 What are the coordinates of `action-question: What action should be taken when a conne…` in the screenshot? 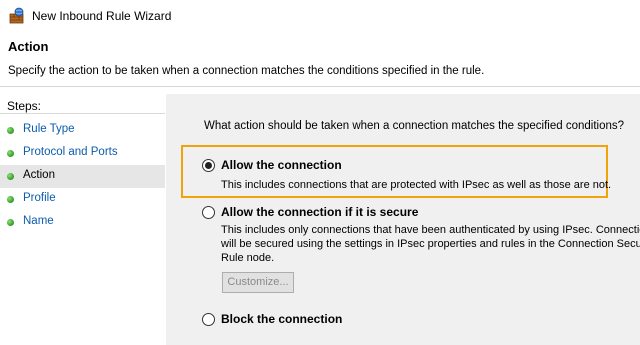 It's located at (414, 126).